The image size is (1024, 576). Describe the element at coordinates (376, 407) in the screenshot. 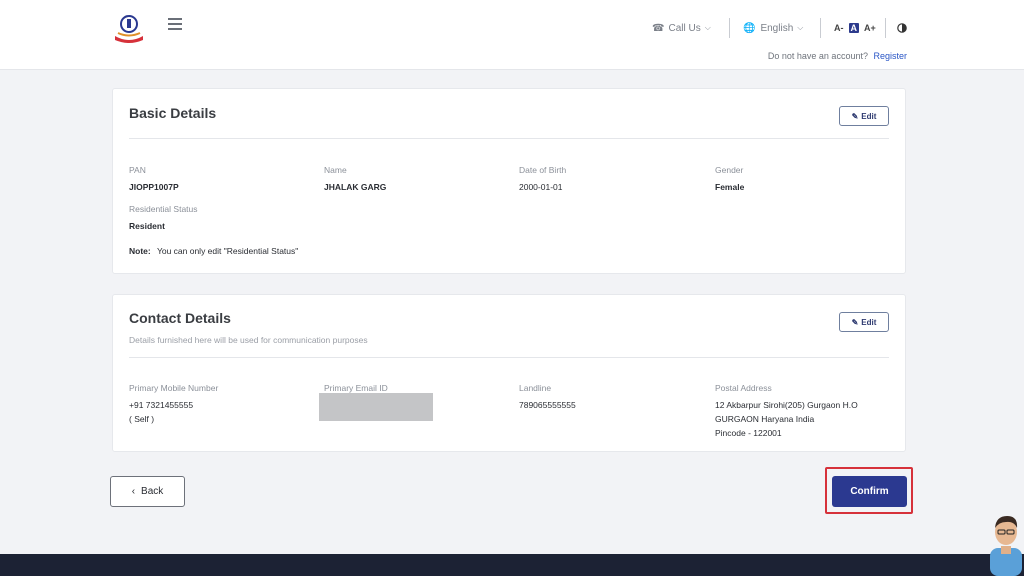

I see `redacted-email-block` at that location.